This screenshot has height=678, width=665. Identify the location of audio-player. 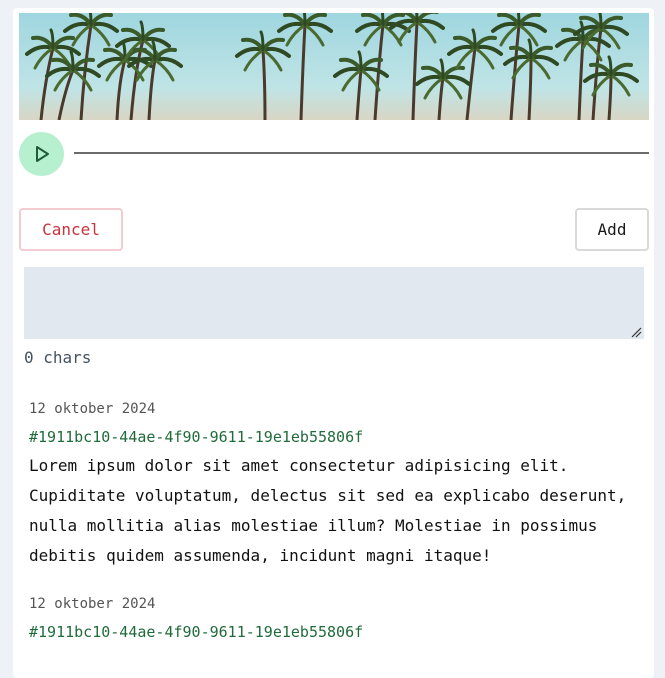
(334, 154).